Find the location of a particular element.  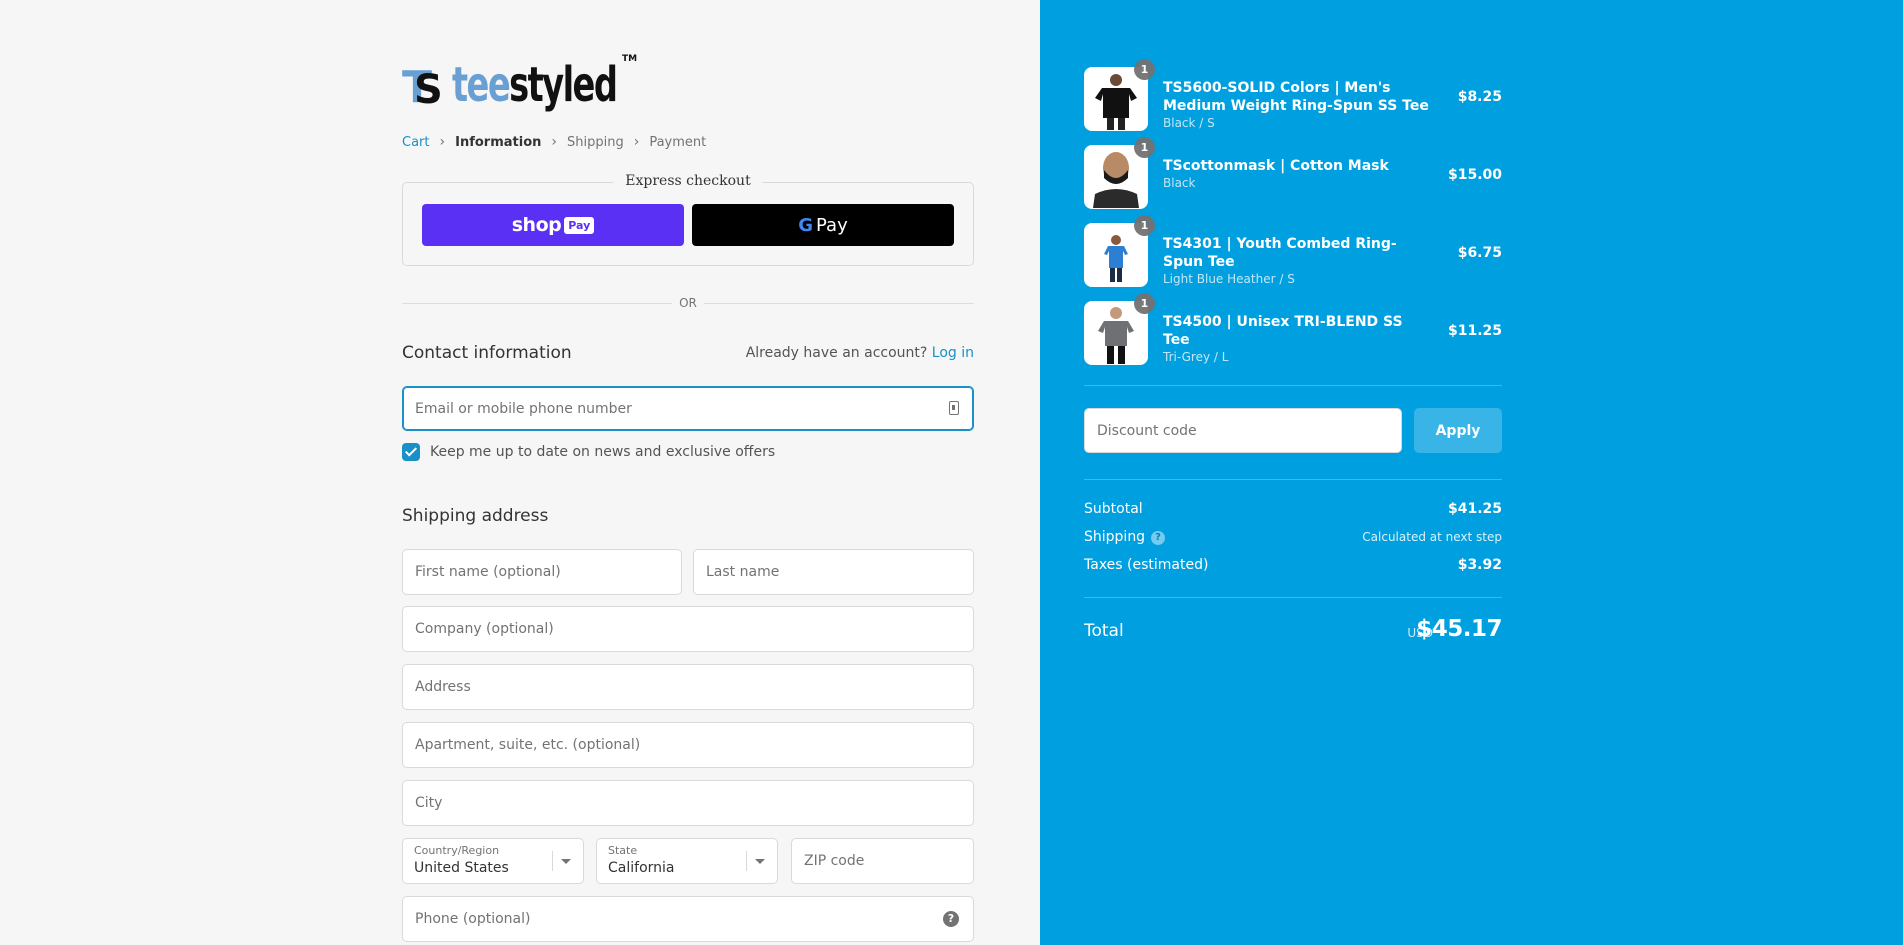

subtotal-row: Subtotal $41.25 is located at coordinates (1293, 509).